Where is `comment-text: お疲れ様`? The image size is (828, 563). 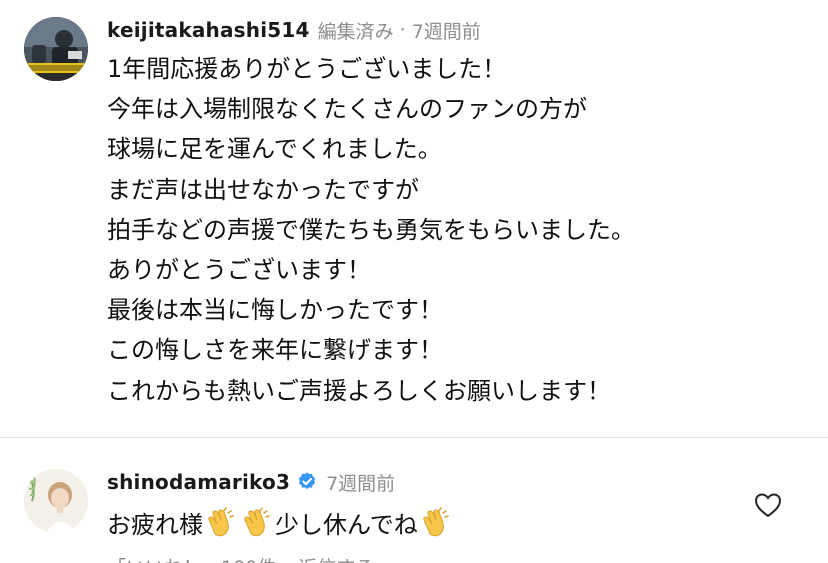 comment-text: お疲れ様 is located at coordinates (155, 524).